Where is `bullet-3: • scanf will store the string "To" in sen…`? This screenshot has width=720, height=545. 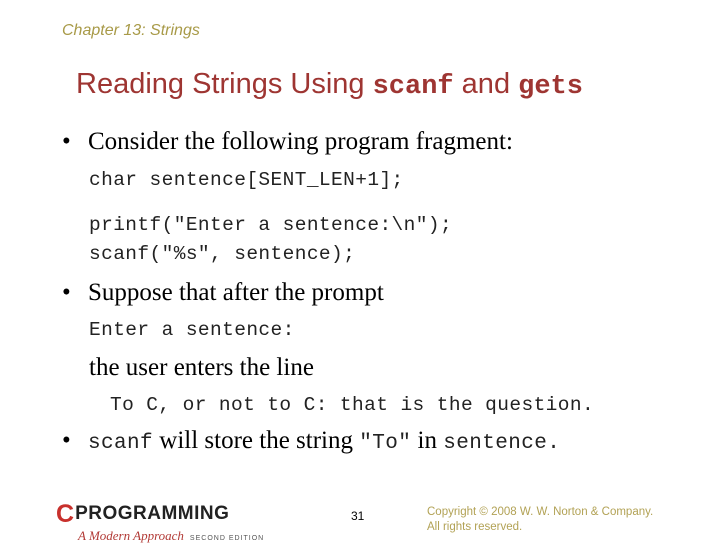 bullet-3: • scanf will store the string "To" in sen… is located at coordinates (311, 441).